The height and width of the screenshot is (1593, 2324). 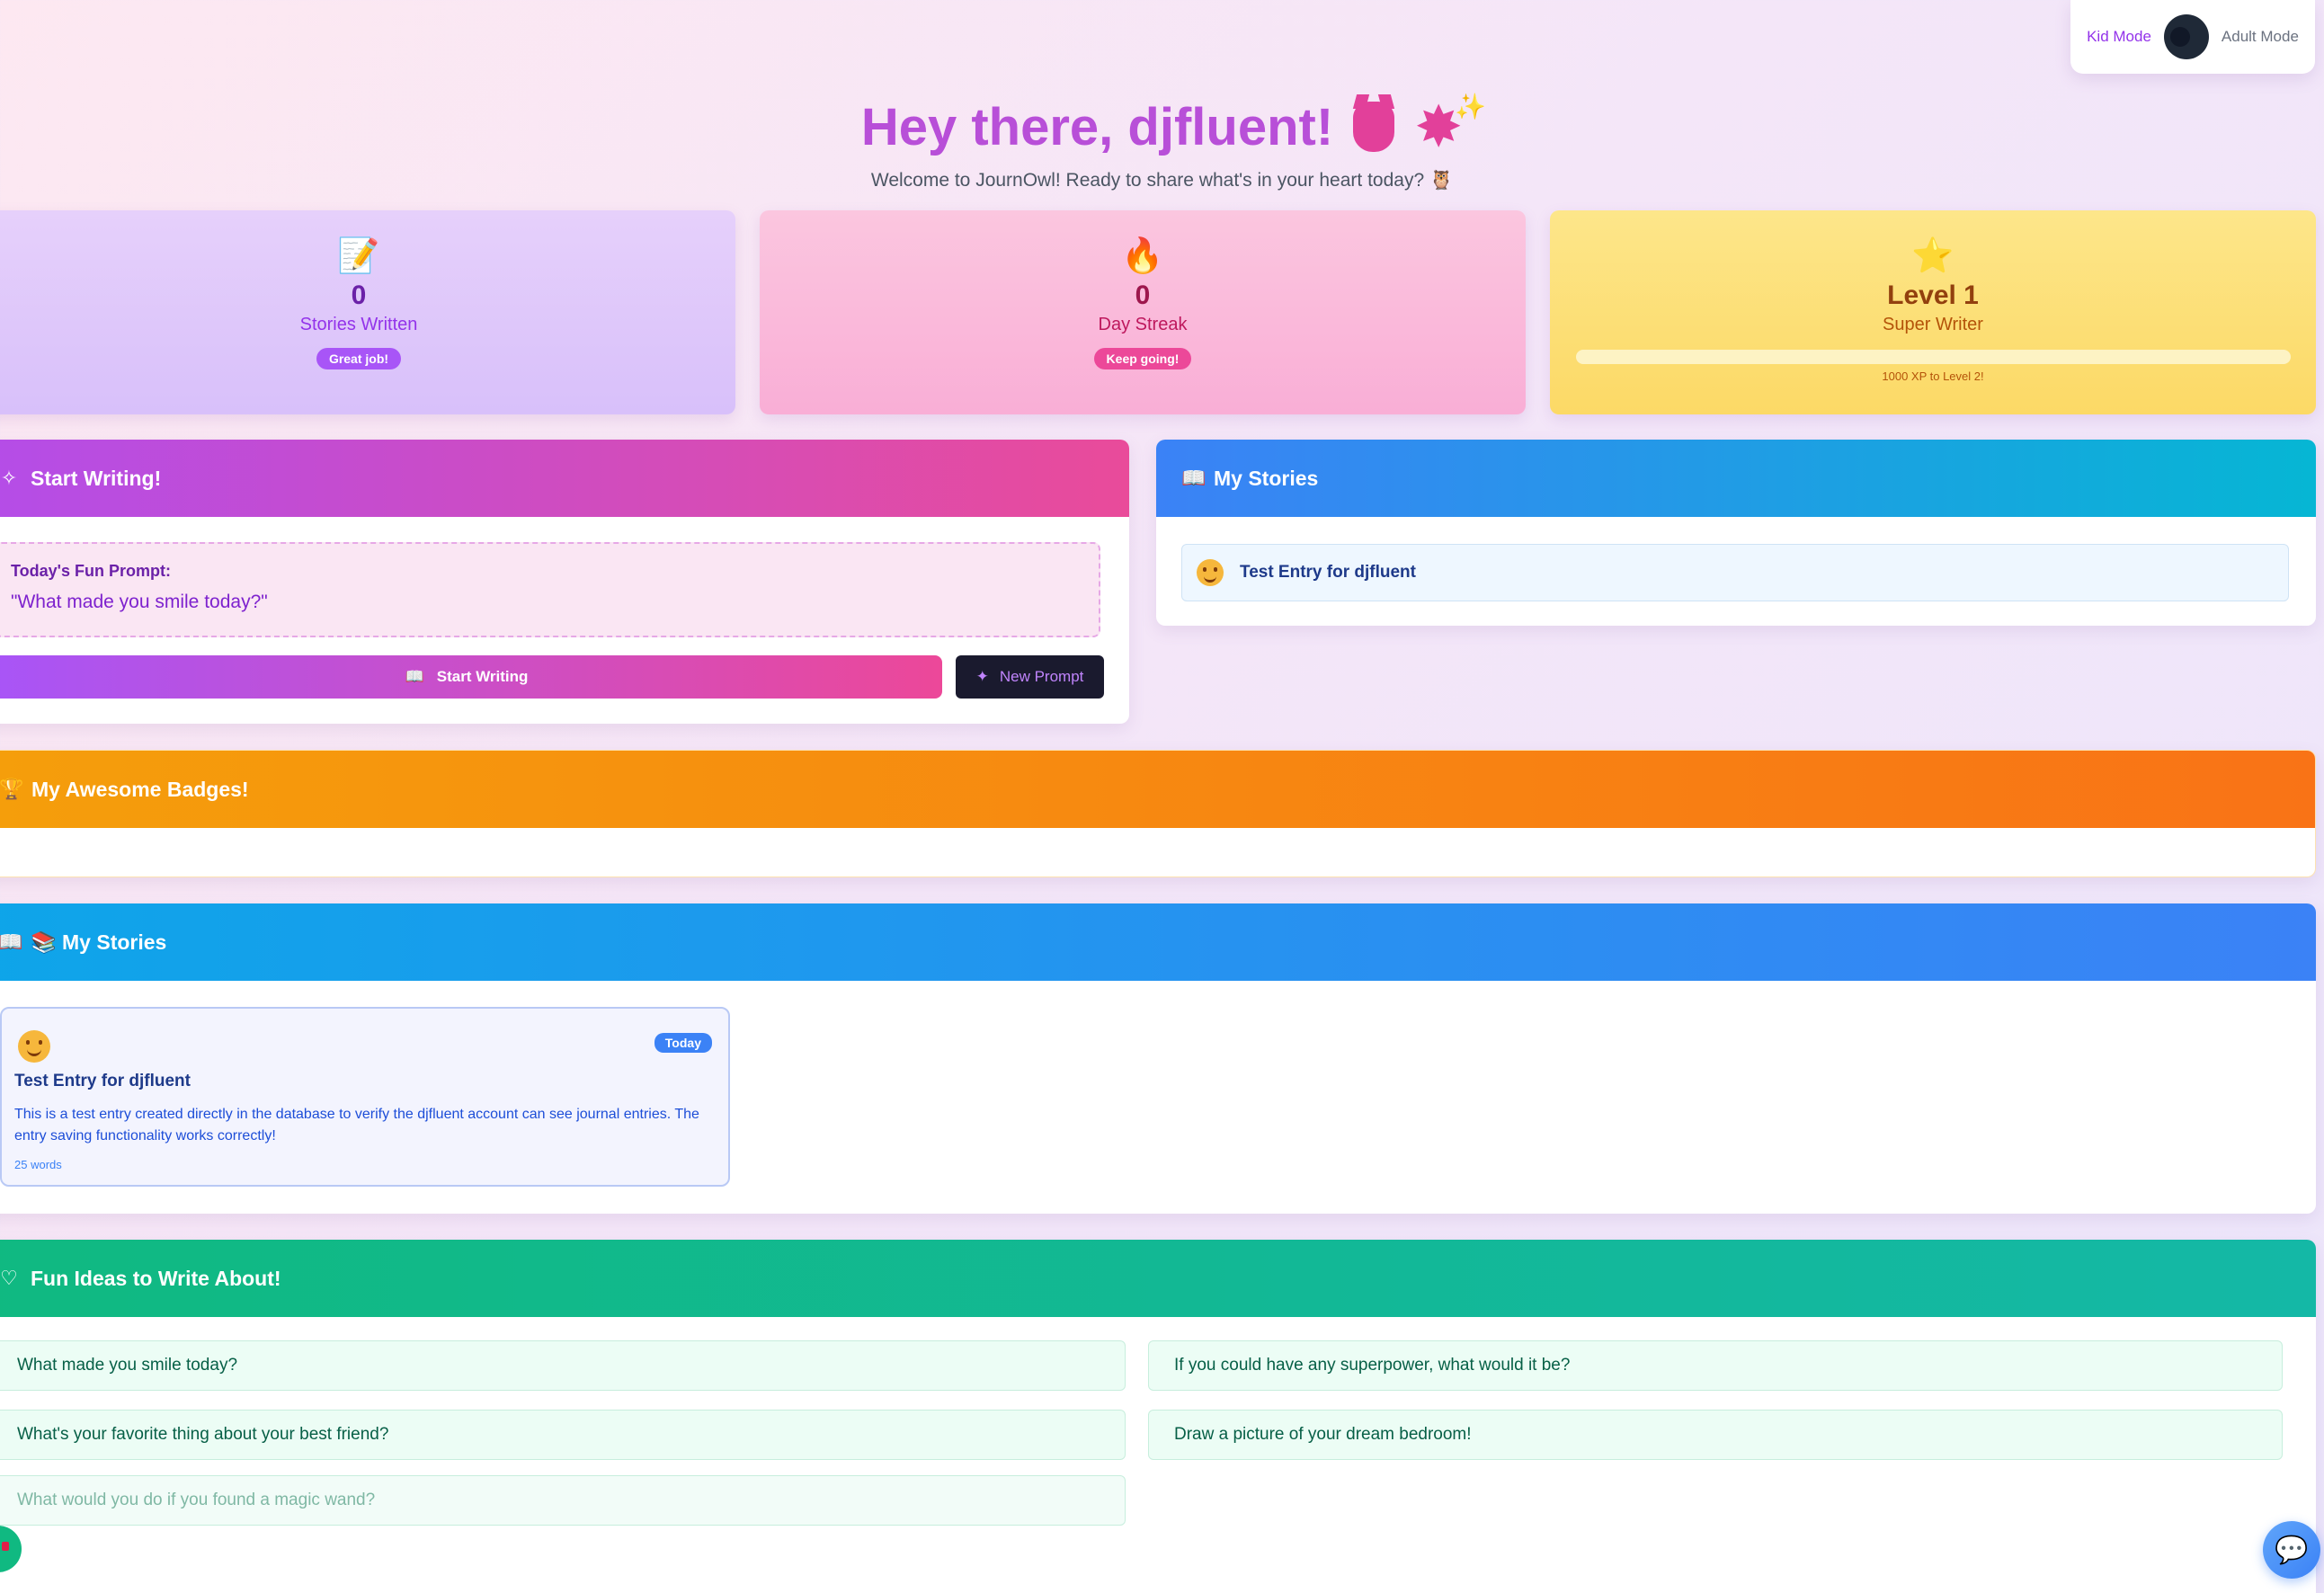 What do you see at coordinates (1157, 789) in the screenshot?
I see `badges-header: 🏆 My Awesome Badges!` at bounding box center [1157, 789].